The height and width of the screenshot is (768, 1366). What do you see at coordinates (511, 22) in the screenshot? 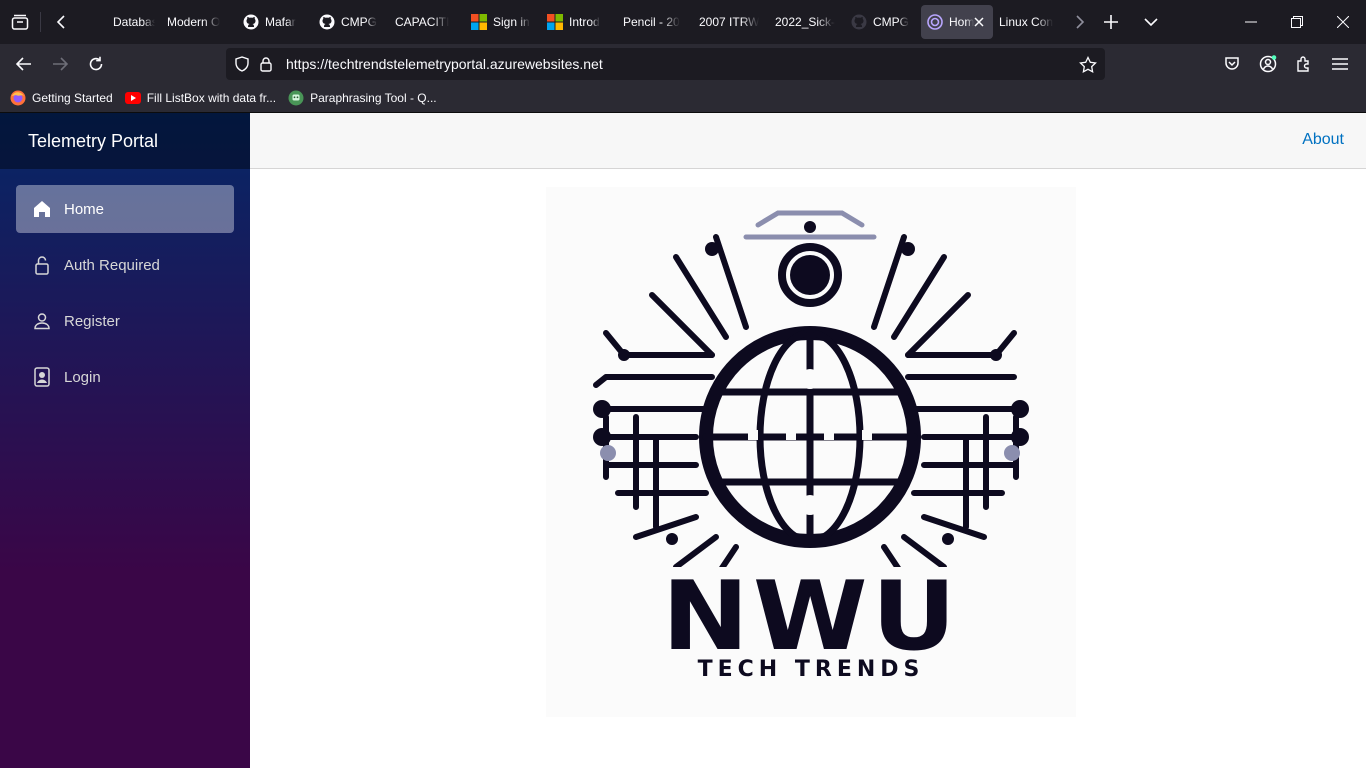
I see `tab-title: Sign in` at bounding box center [511, 22].